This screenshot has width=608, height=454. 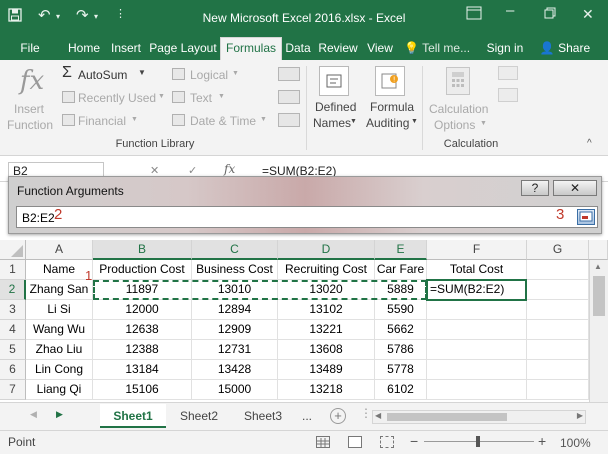 I want to click on cell-c5: 12731, so click(x=235, y=350).